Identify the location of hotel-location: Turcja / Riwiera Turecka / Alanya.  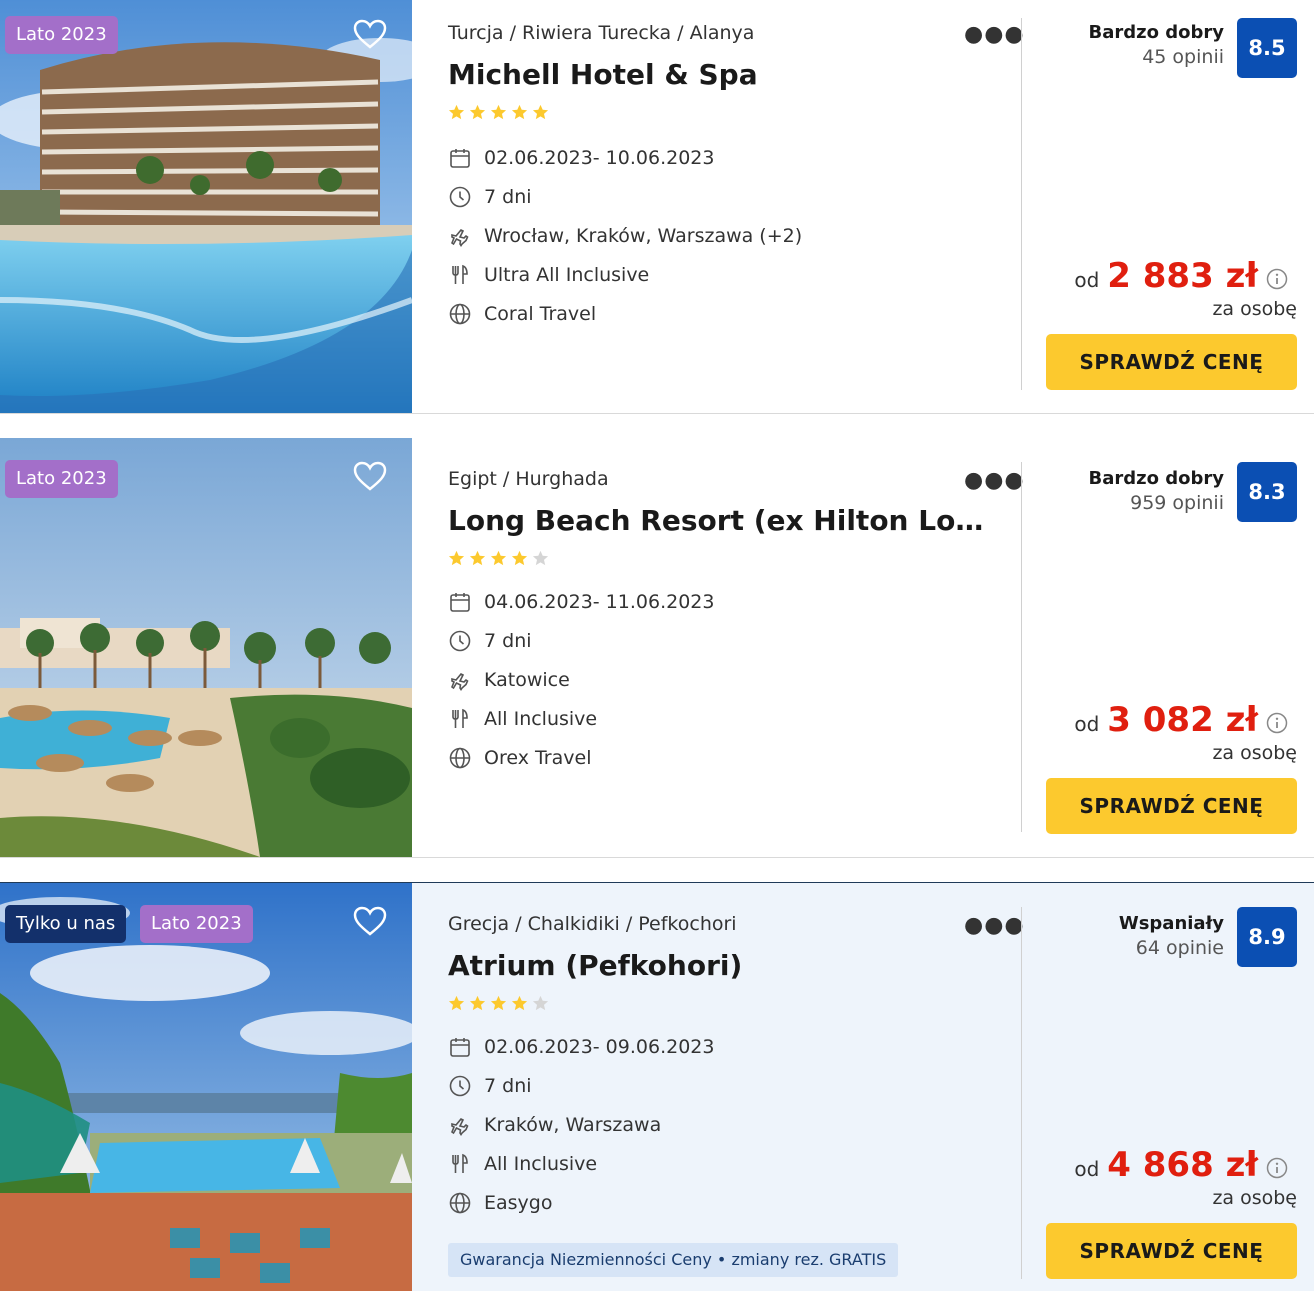
(601, 33).